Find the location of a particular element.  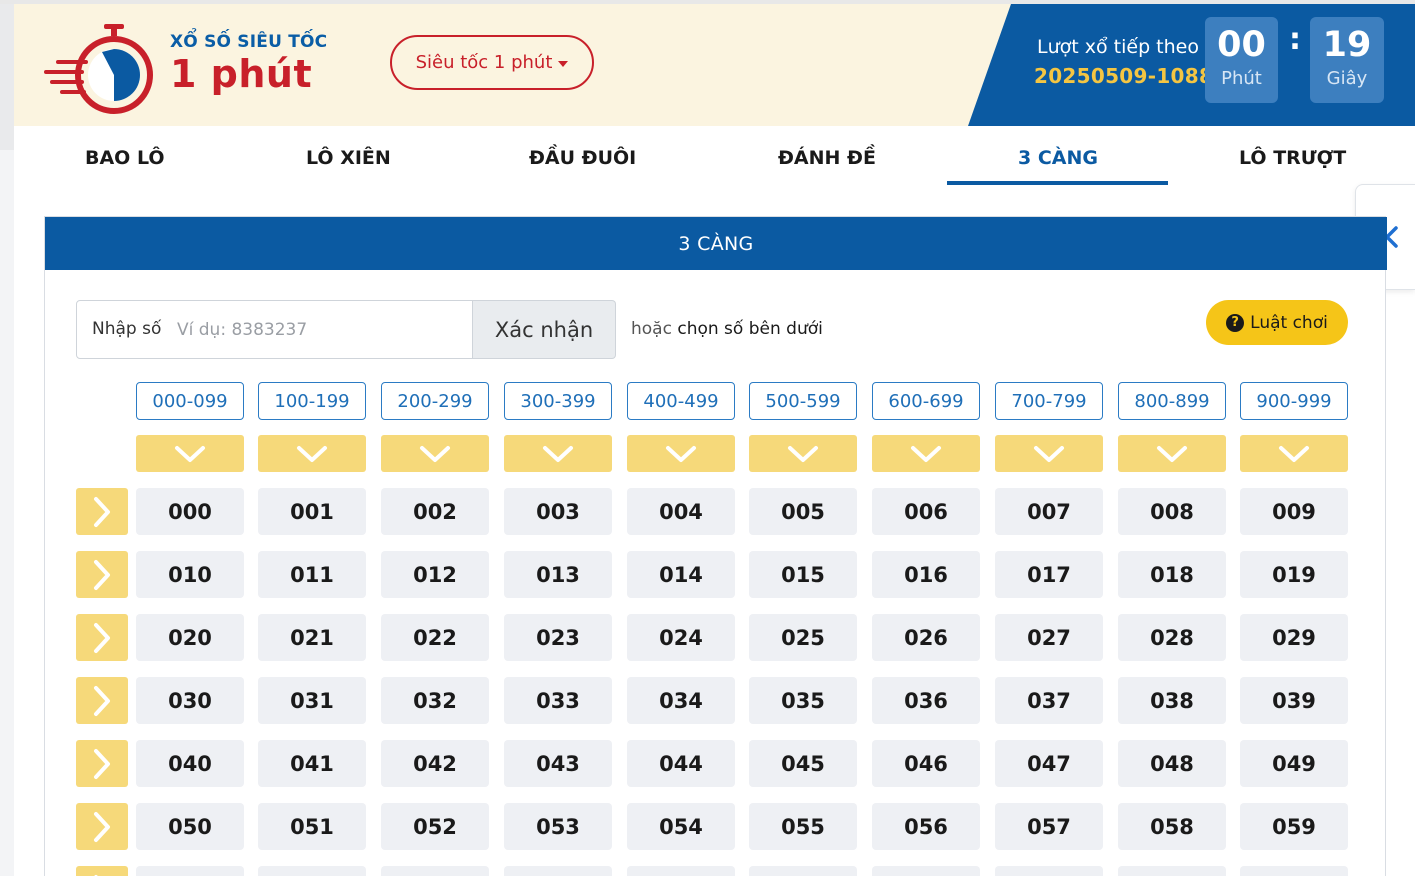

range-button-000-099: 000-099 is located at coordinates (190, 401).